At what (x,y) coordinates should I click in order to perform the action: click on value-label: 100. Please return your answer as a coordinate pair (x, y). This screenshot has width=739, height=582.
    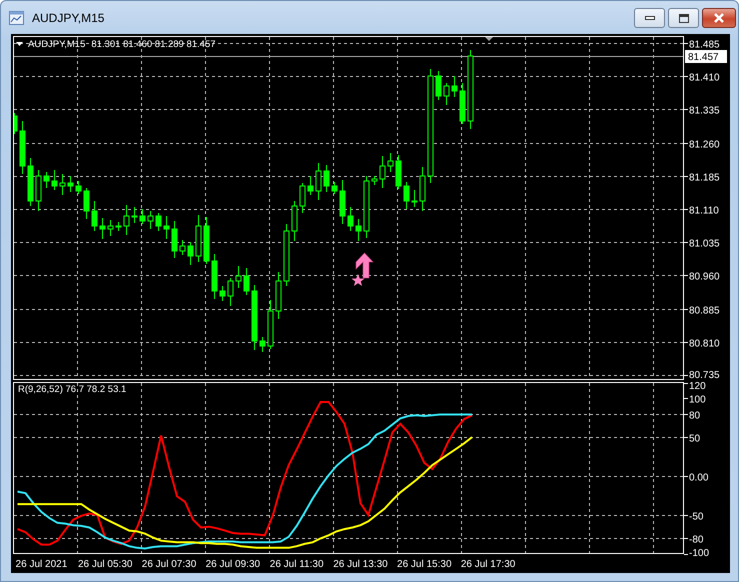
    Looking at the image, I should click on (697, 400).